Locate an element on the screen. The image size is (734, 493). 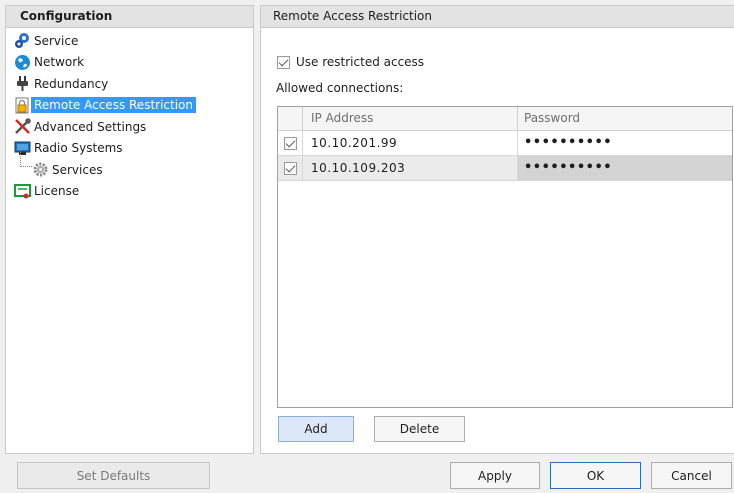
tree-item-label: Remote Access Restriction is located at coordinates (113, 105).